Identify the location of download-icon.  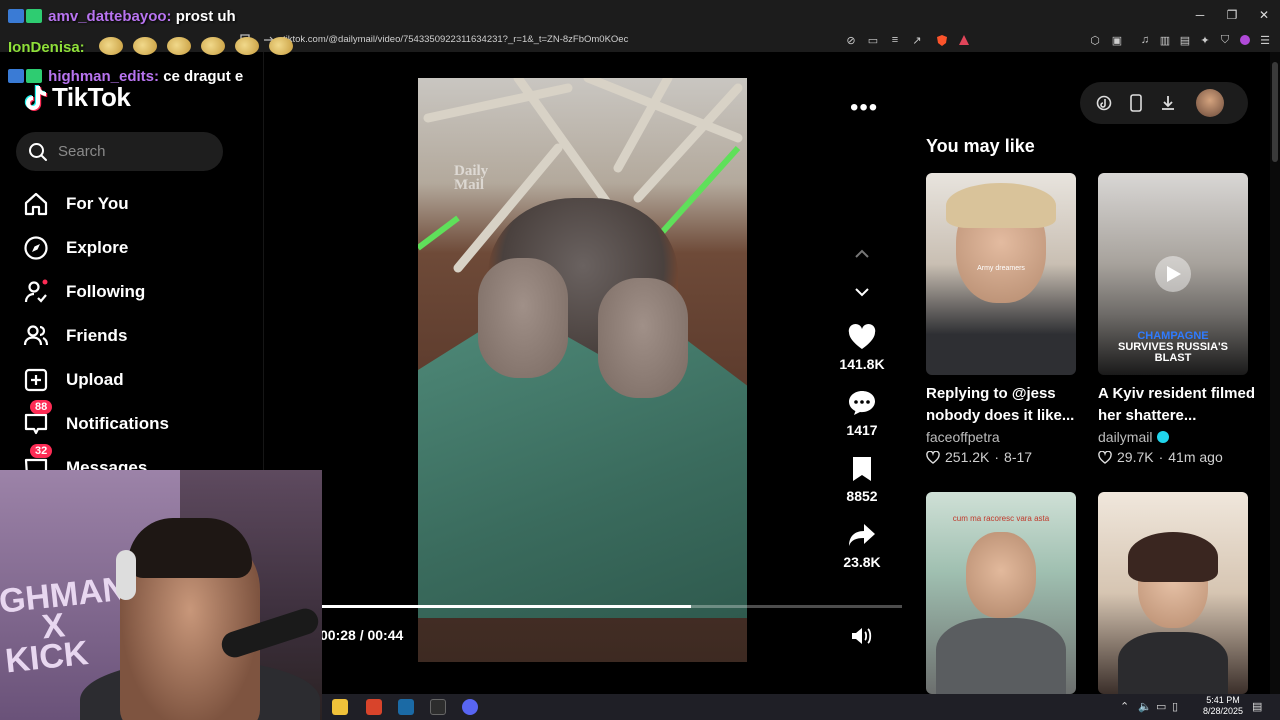
(1168, 103).